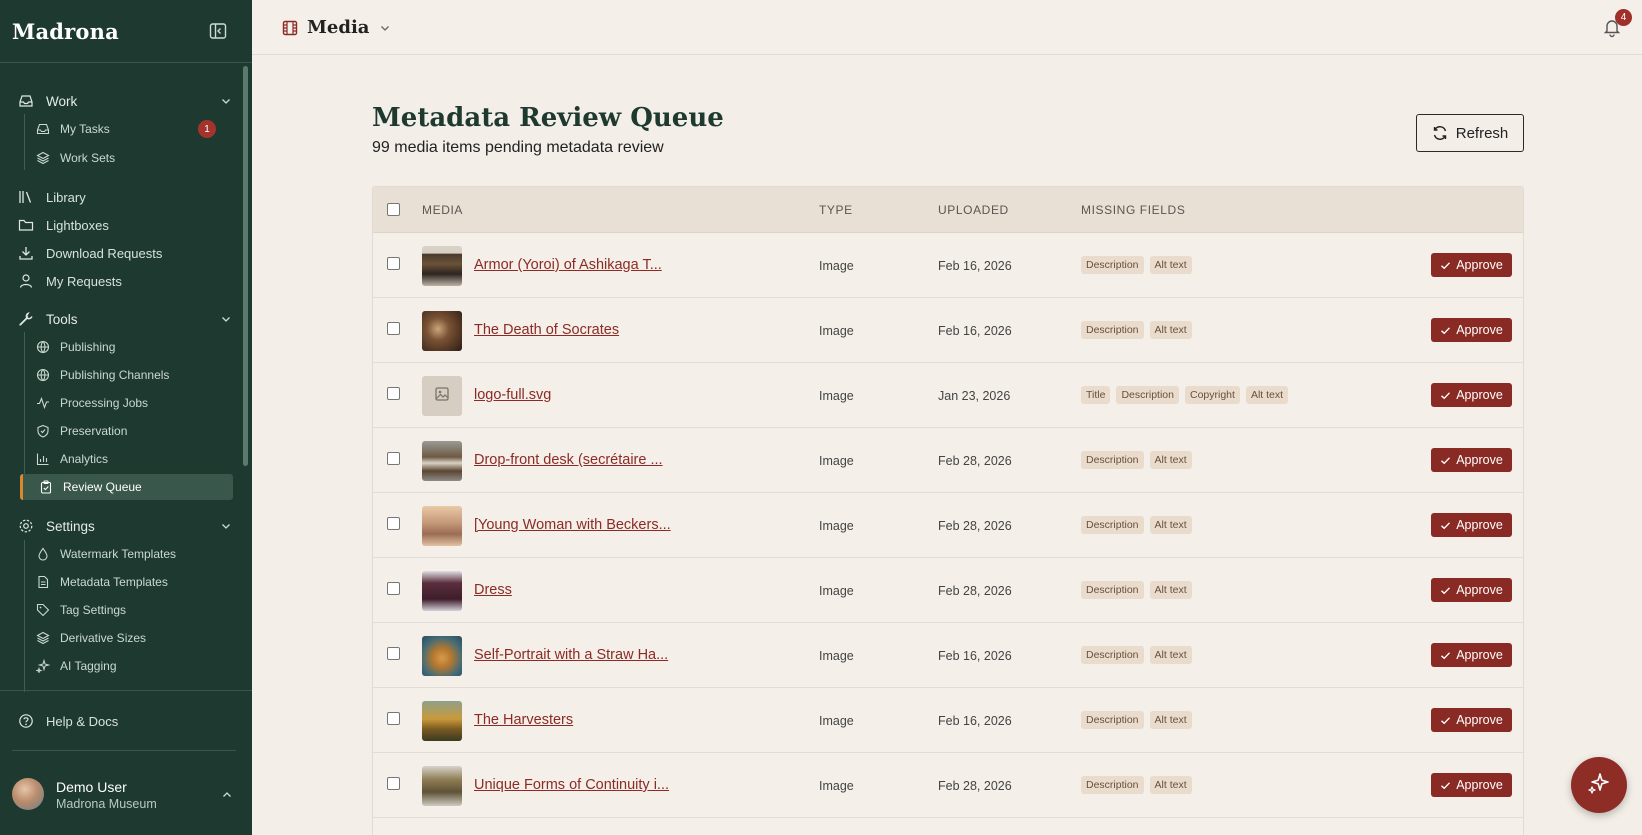 Image resolution: width=1642 pixels, height=835 pixels. Describe the element at coordinates (126, 253) in the screenshot. I see `sidebar-item-download-requests: Download Requests` at that location.